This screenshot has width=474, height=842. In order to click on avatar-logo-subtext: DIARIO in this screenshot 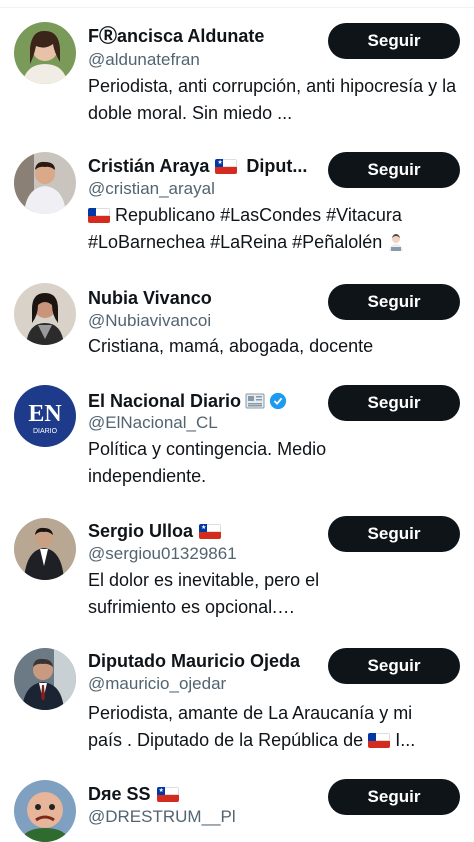, I will do `click(45, 431)`.